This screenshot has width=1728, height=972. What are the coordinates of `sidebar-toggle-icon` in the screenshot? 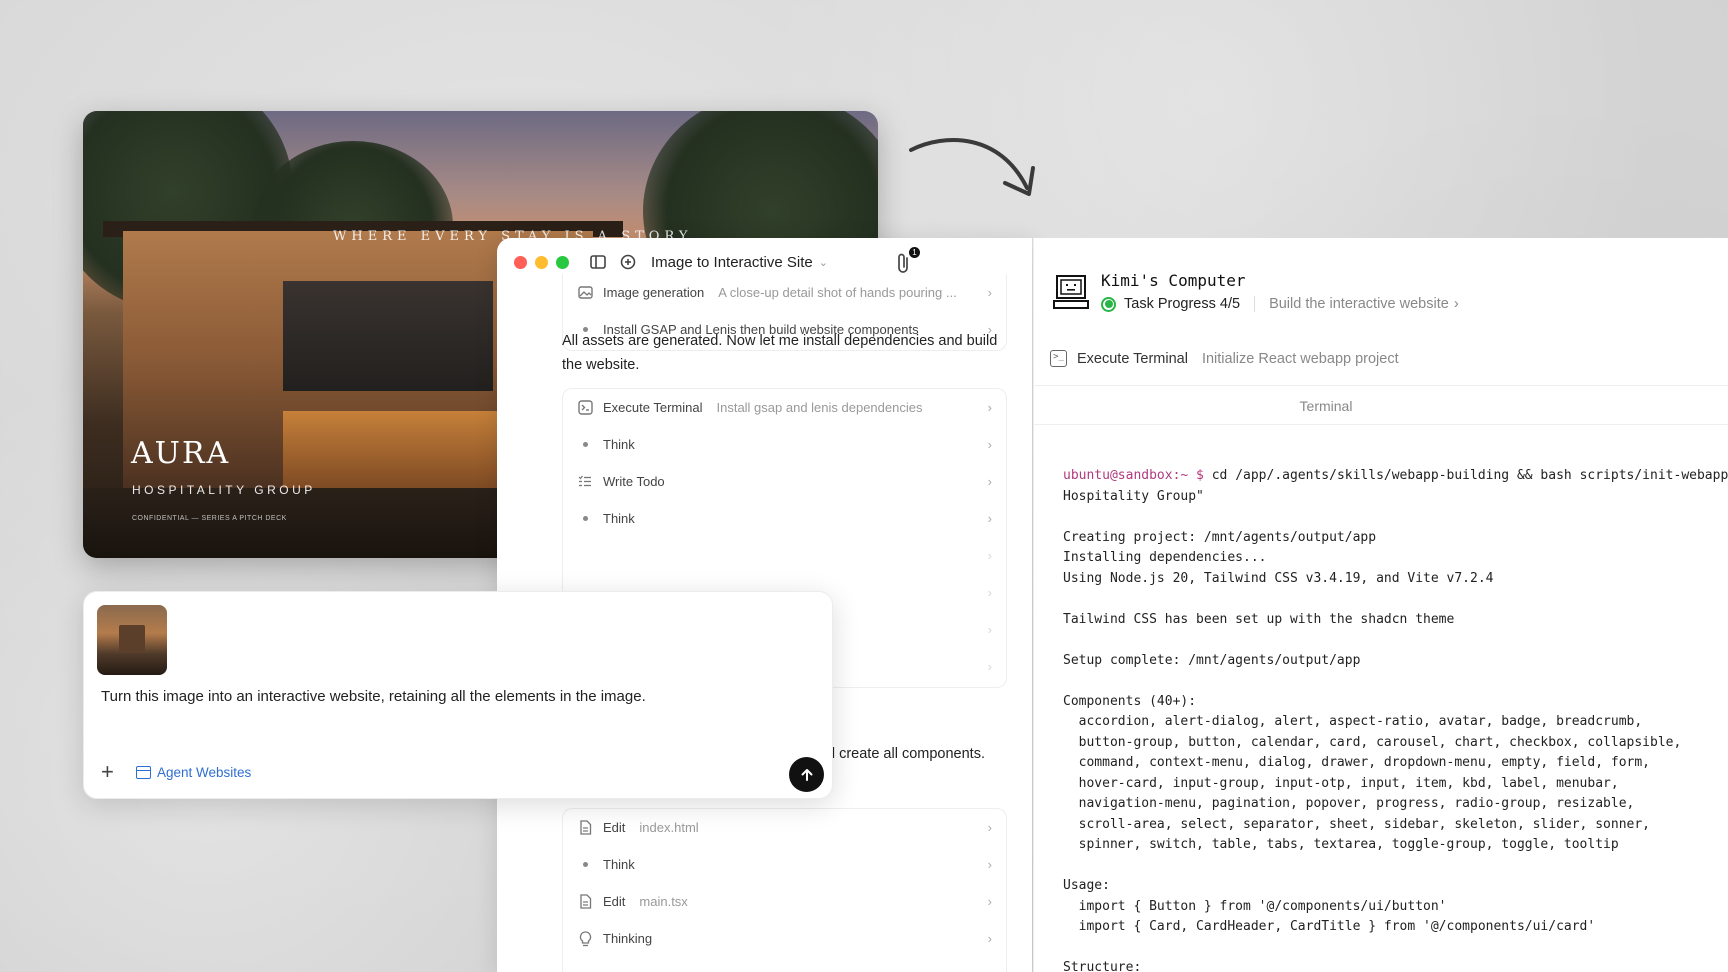 It's located at (598, 262).